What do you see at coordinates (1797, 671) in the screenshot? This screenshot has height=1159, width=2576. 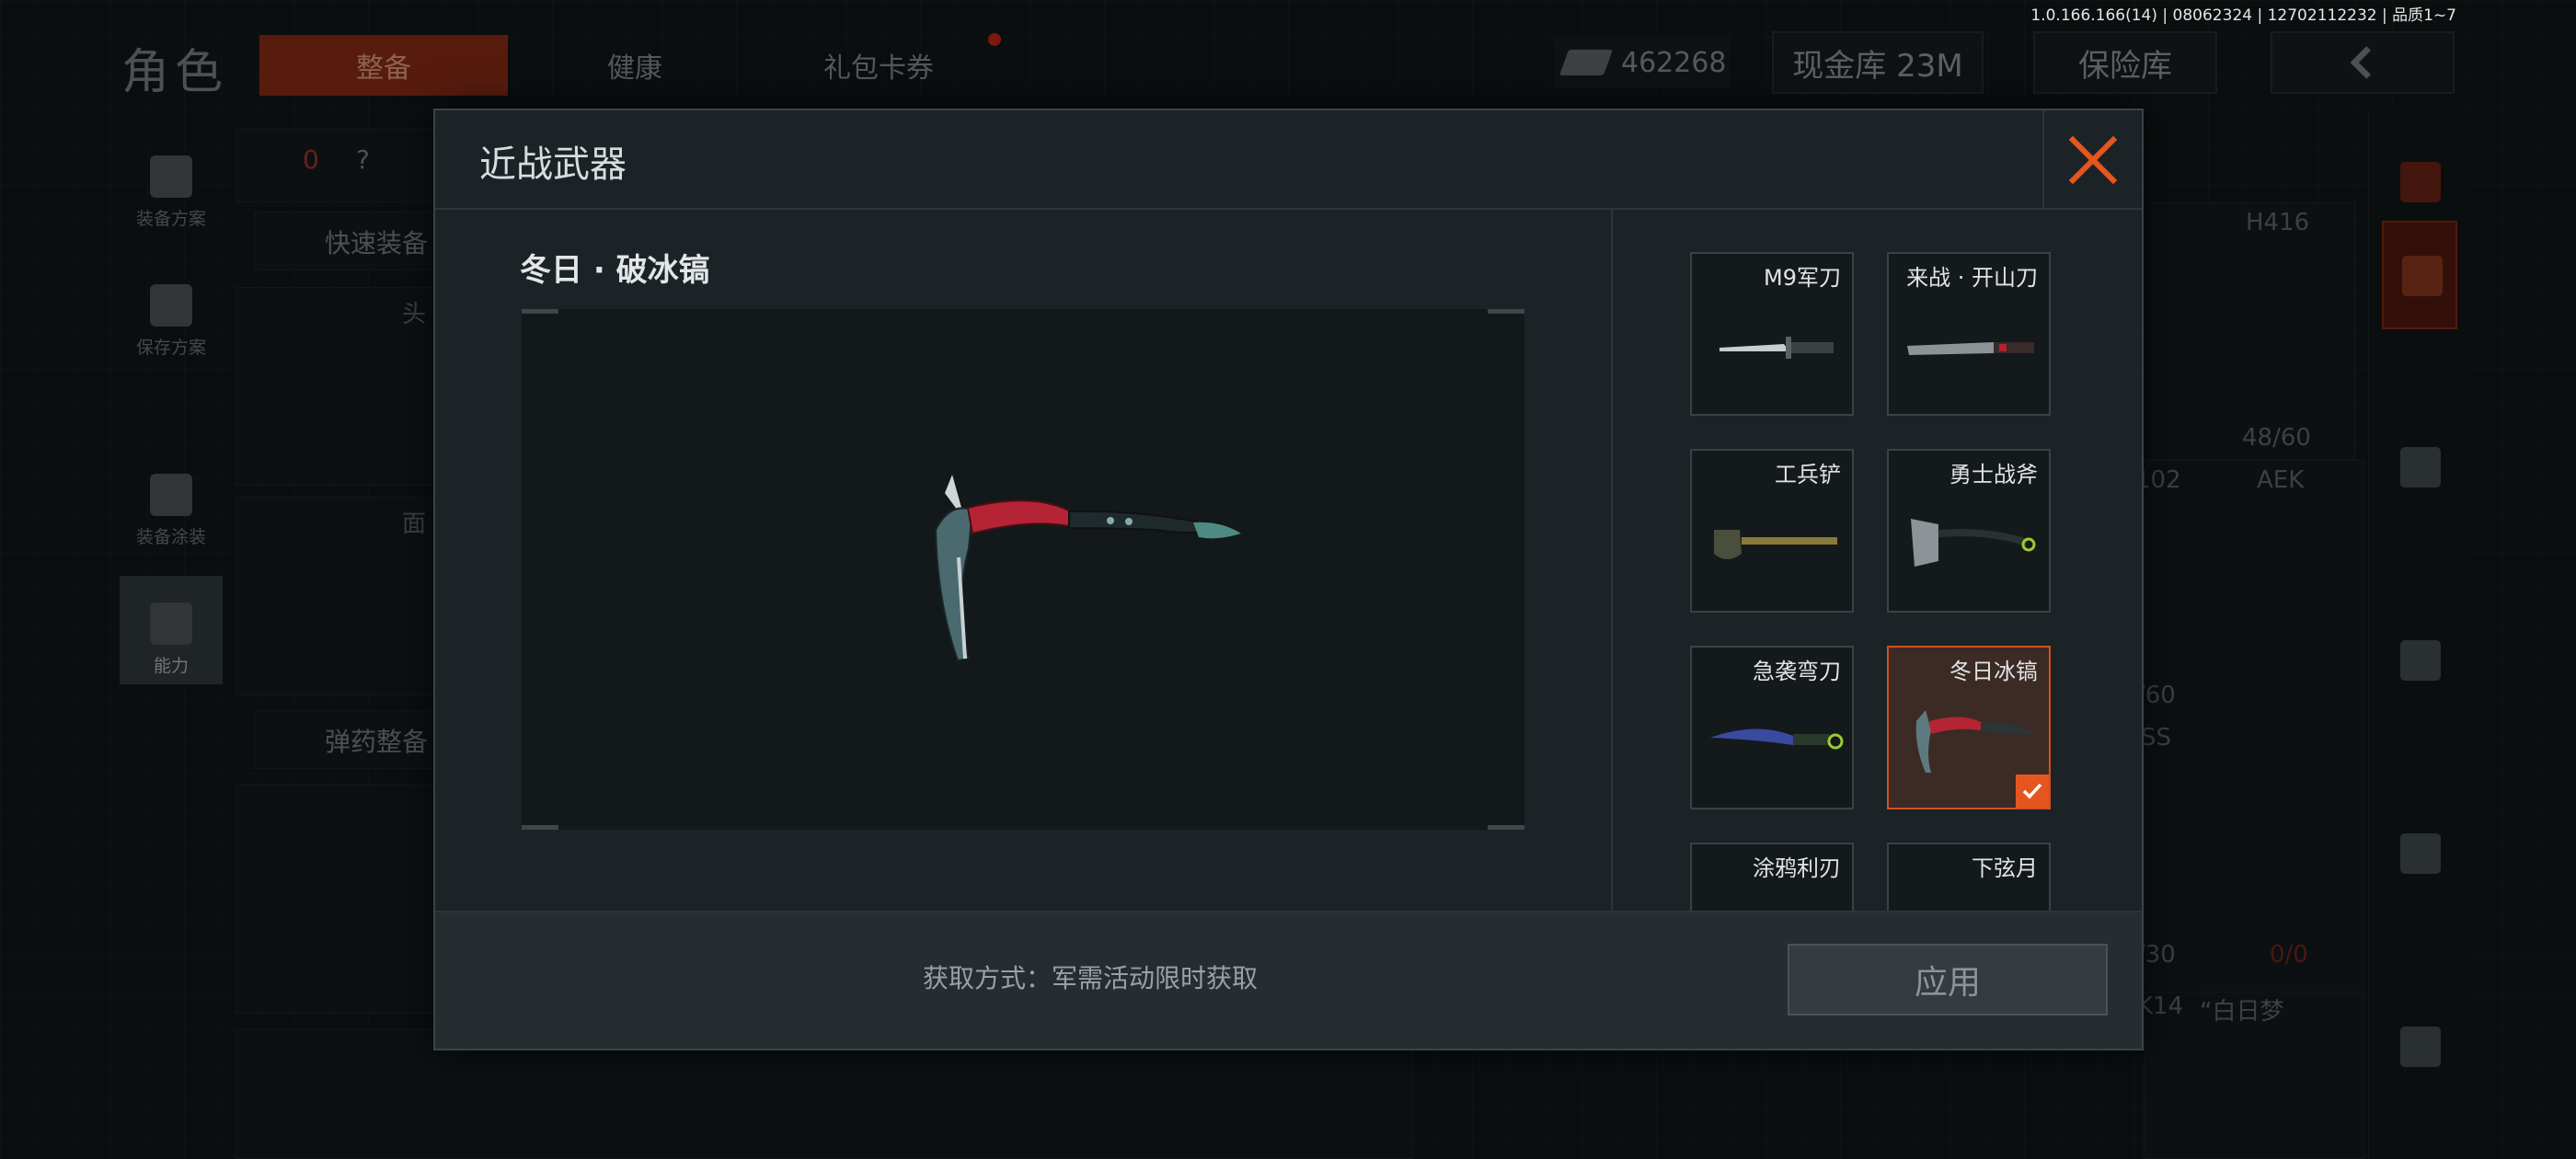 I see `weapon-item-label: 急袭弯刀` at bounding box center [1797, 671].